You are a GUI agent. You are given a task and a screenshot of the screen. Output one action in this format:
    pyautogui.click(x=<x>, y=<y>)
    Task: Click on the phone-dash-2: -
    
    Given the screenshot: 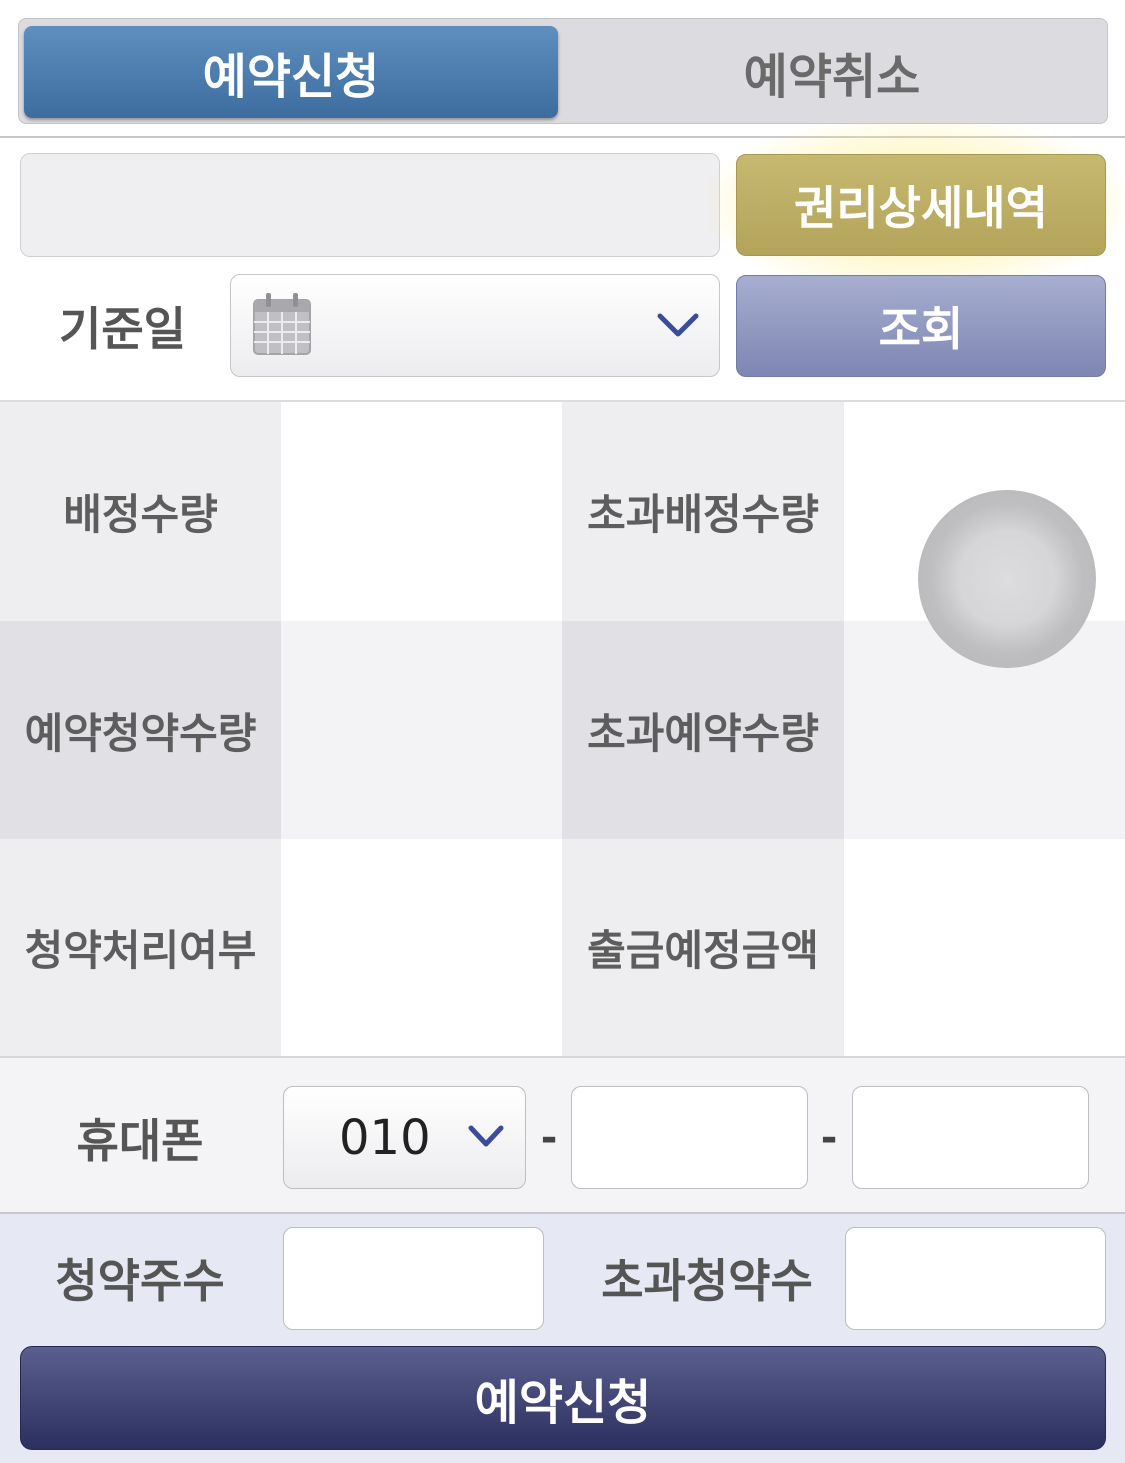 What is the action you would take?
    pyautogui.click(x=829, y=1138)
    